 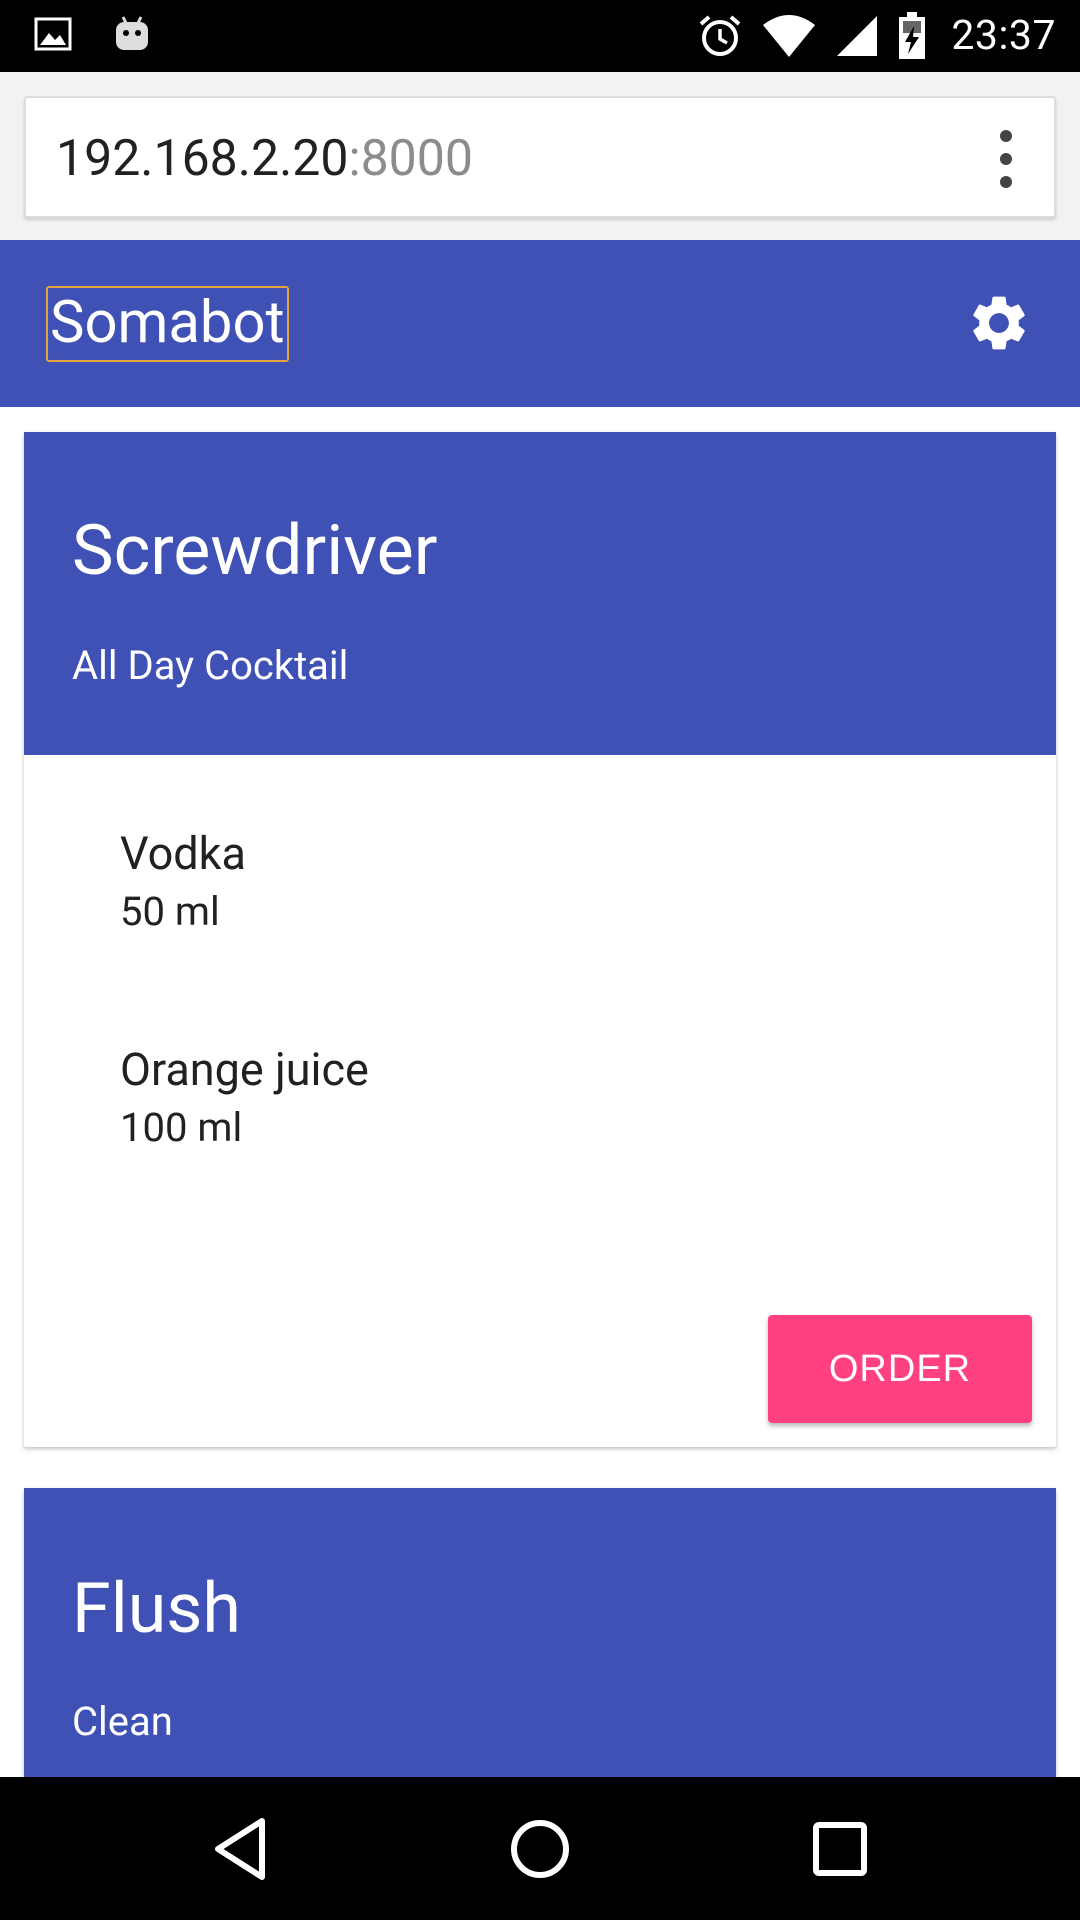 What do you see at coordinates (540, 36) in the screenshot?
I see `status-bar: 23:37` at bounding box center [540, 36].